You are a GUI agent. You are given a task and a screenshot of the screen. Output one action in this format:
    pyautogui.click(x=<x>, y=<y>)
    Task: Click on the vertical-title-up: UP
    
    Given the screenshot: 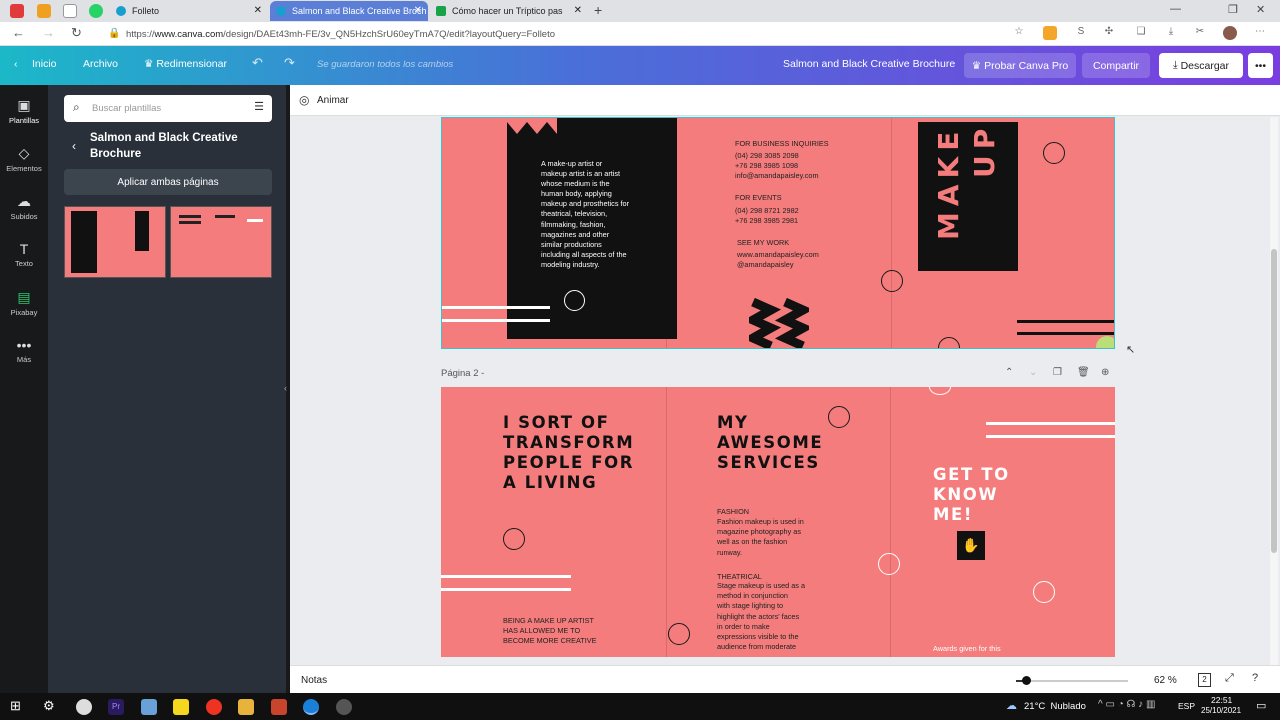 What is the action you would take?
    pyautogui.click(x=984, y=148)
    